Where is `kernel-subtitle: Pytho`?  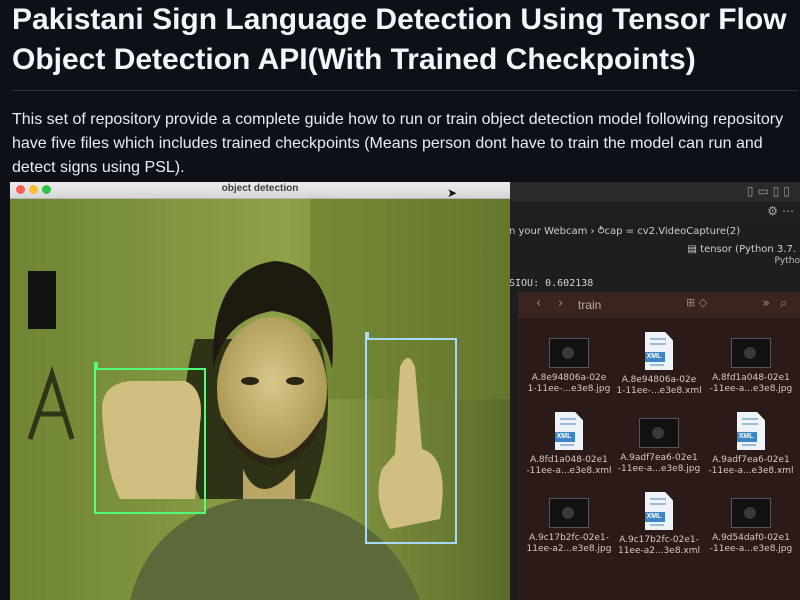
kernel-subtitle: Pytho is located at coordinates (787, 261).